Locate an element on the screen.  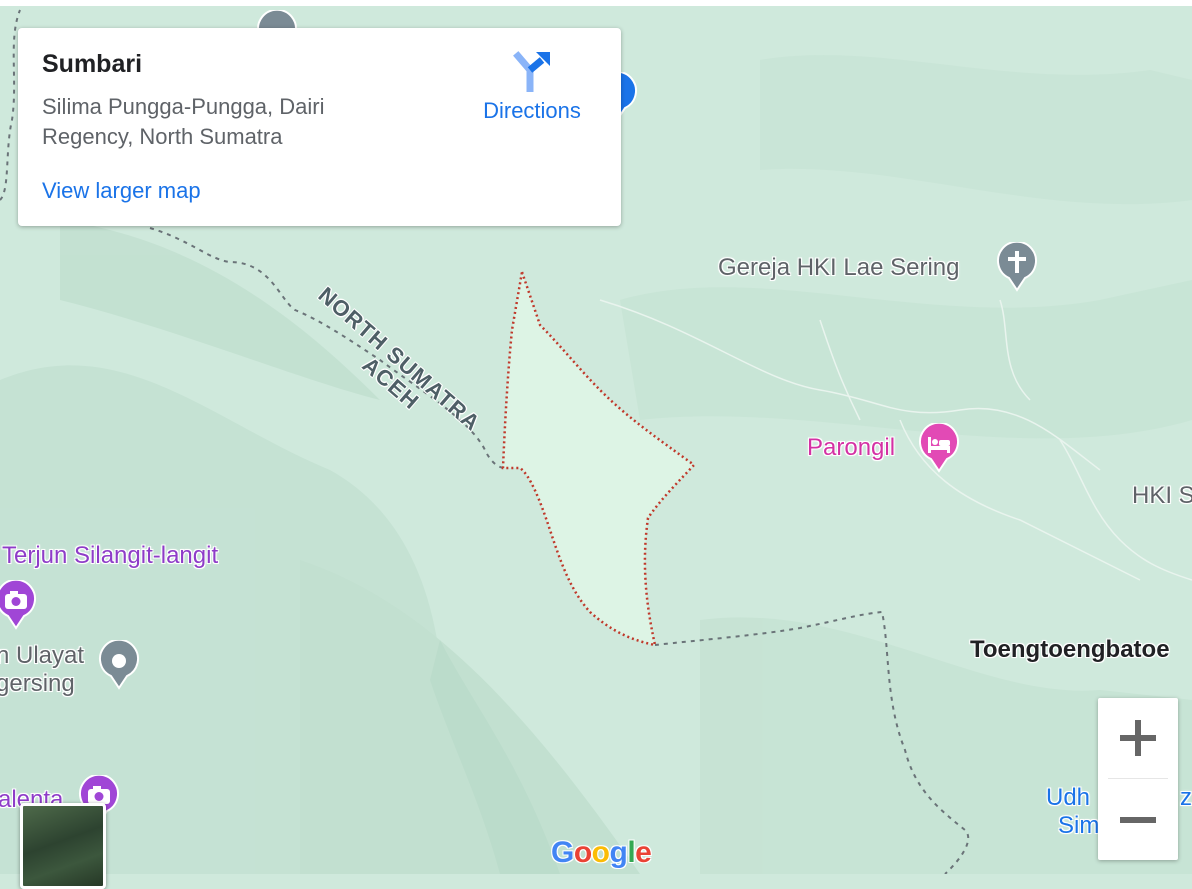
satellite-layer-toggle is located at coordinates (63, 846).